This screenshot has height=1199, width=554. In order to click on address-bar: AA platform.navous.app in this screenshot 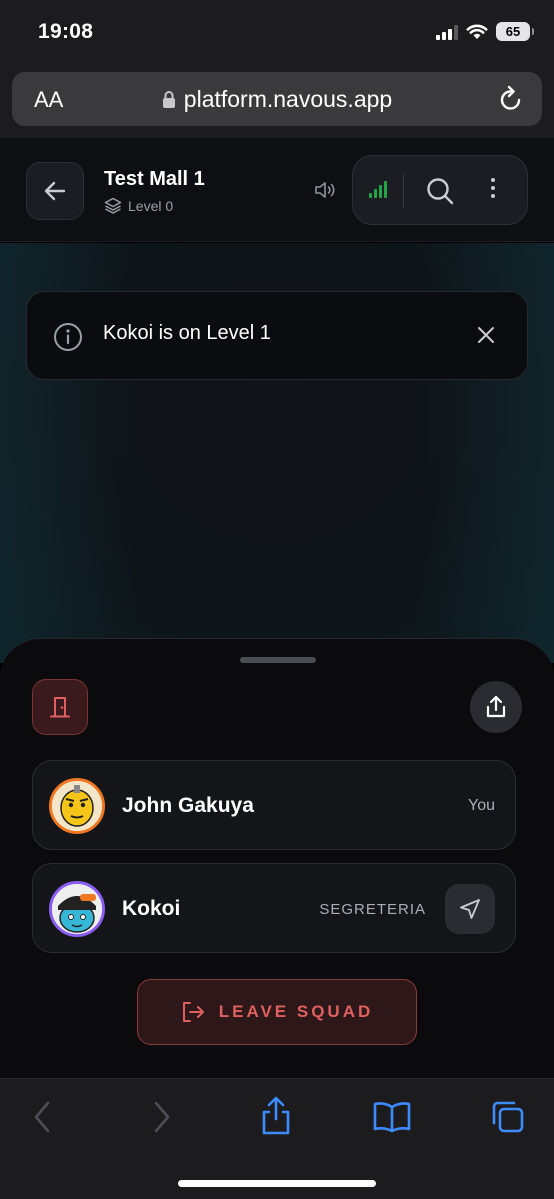, I will do `click(277, 99)`.